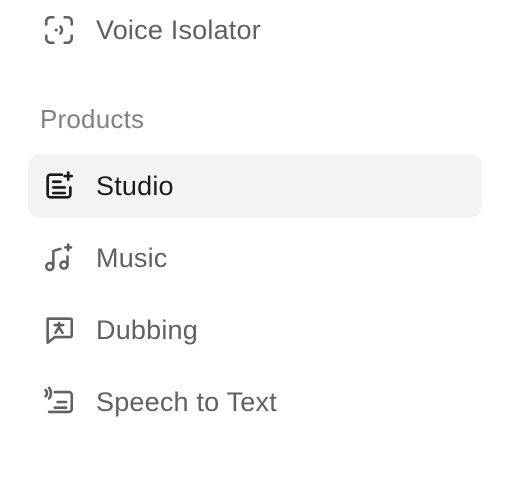 Image resolution: width=506 pixels, height=496 pixels. What do you see at coordinates (92, 119) in the screenshot?
I see `section-heading-products: Products` at bounding box center [92, 119].